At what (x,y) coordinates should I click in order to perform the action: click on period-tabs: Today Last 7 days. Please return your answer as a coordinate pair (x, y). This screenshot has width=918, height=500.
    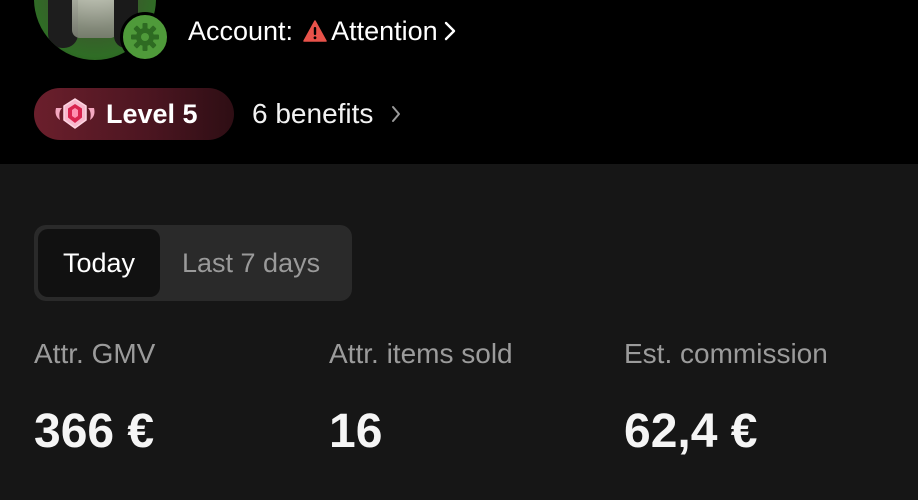
    Looking at the image, I should click on (193, 263).